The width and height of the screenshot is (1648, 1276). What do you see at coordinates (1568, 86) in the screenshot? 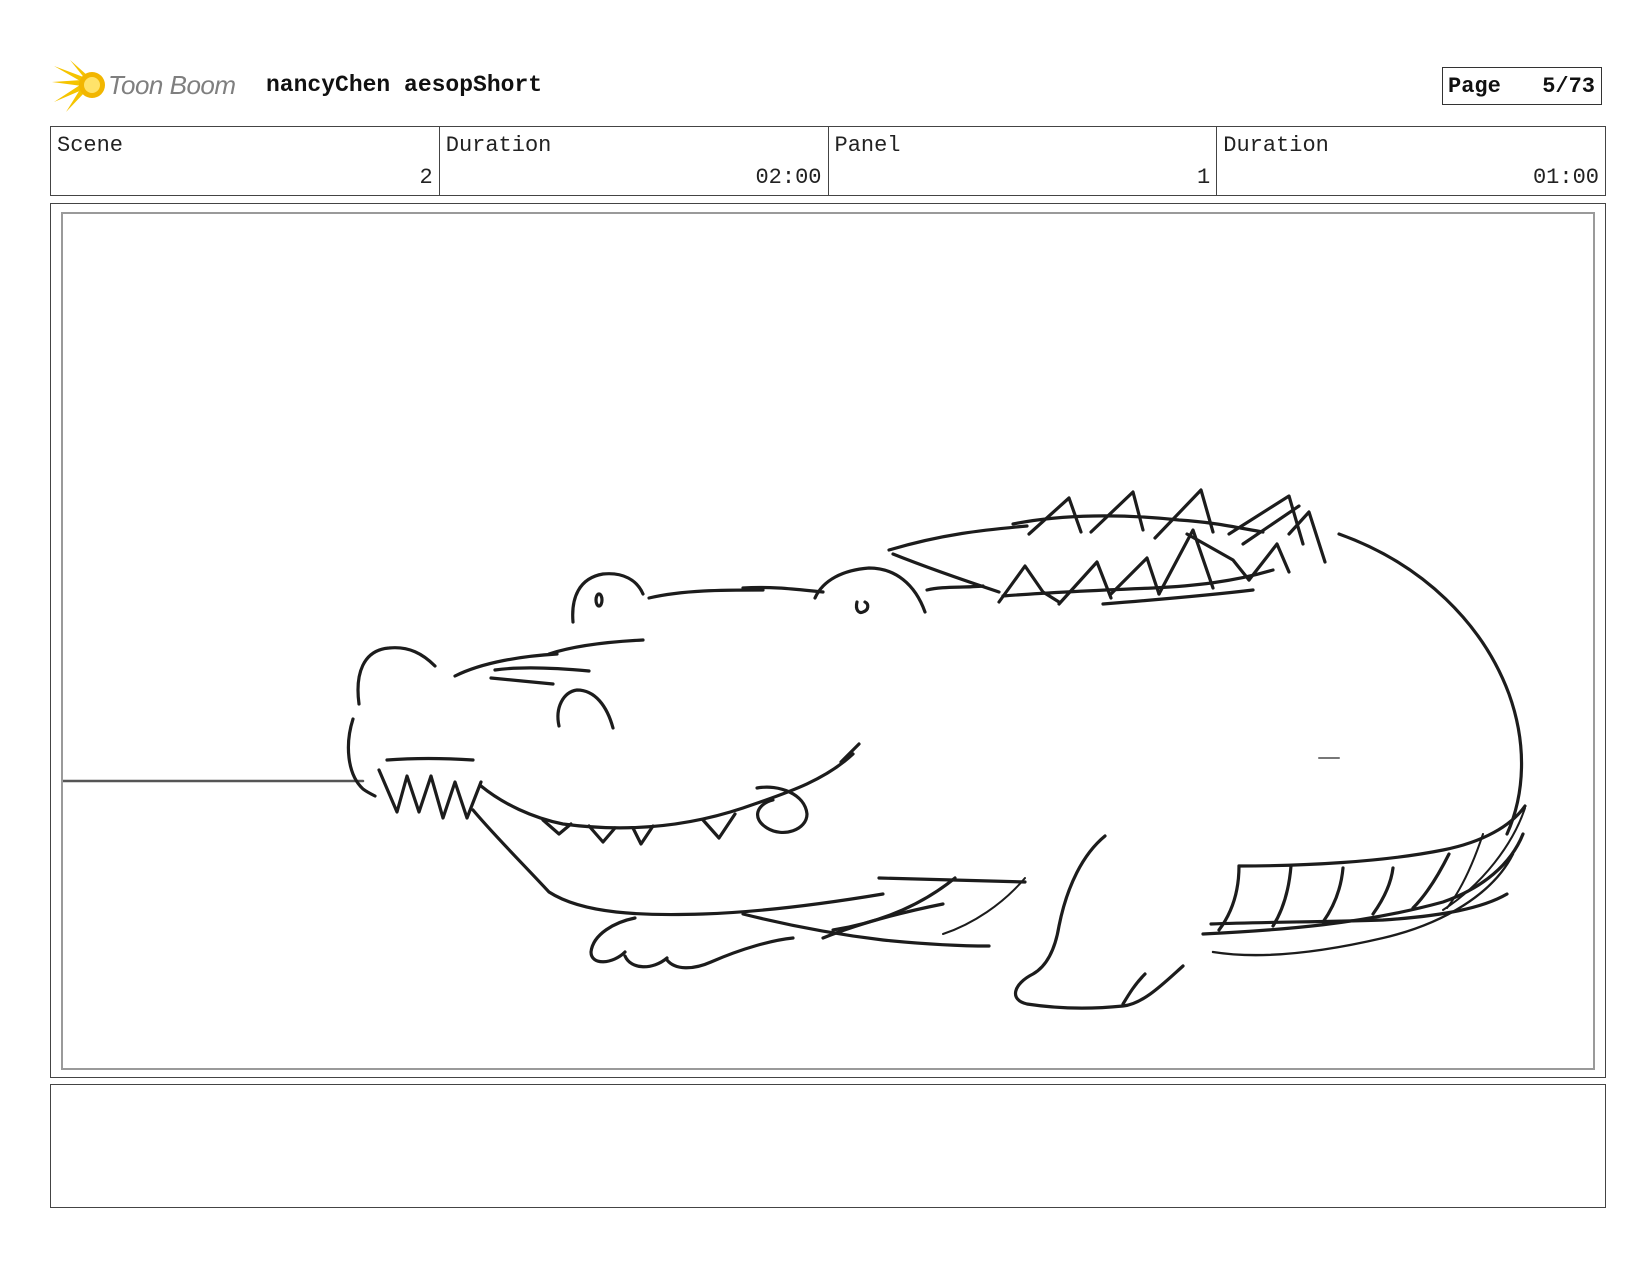
I see `page-number: 5/73` at bounding box center [1568, 86].